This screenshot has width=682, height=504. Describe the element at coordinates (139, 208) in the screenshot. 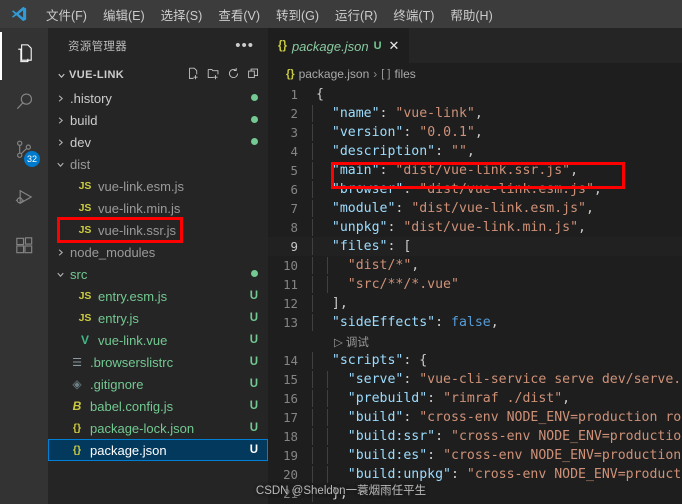

I see `tree-item-label: vue-link.min.js` at that location.